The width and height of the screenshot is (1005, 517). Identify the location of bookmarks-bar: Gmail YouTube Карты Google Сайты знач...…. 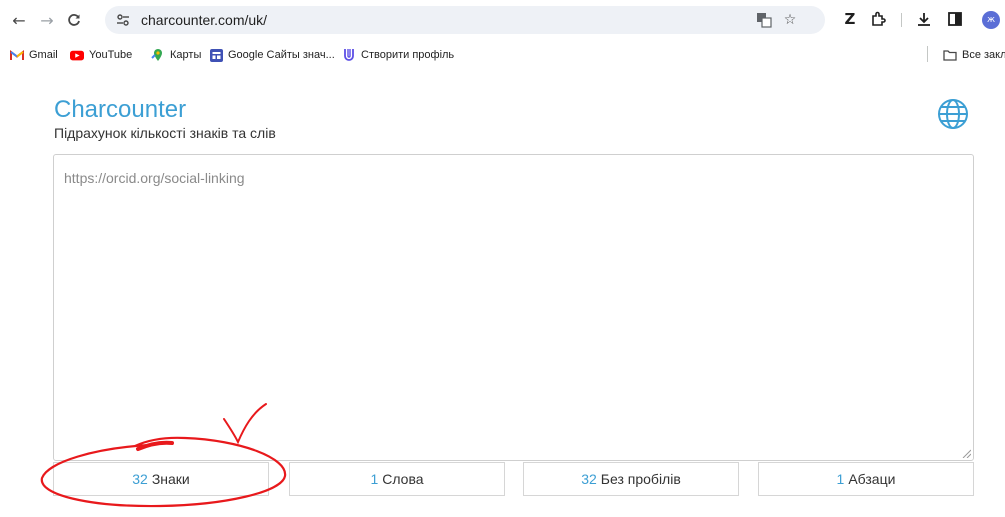
(502, 55).